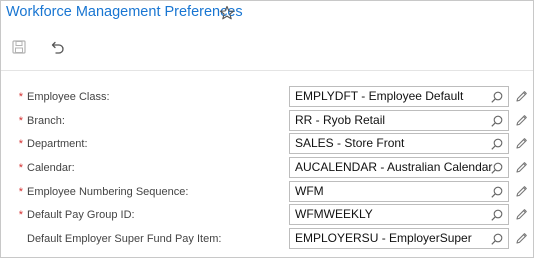  What do you see at coordinates (108, 192) in the screenshot?
I see `field-label: Employee Numbering Sequence:` at bounding box center [108, 192].